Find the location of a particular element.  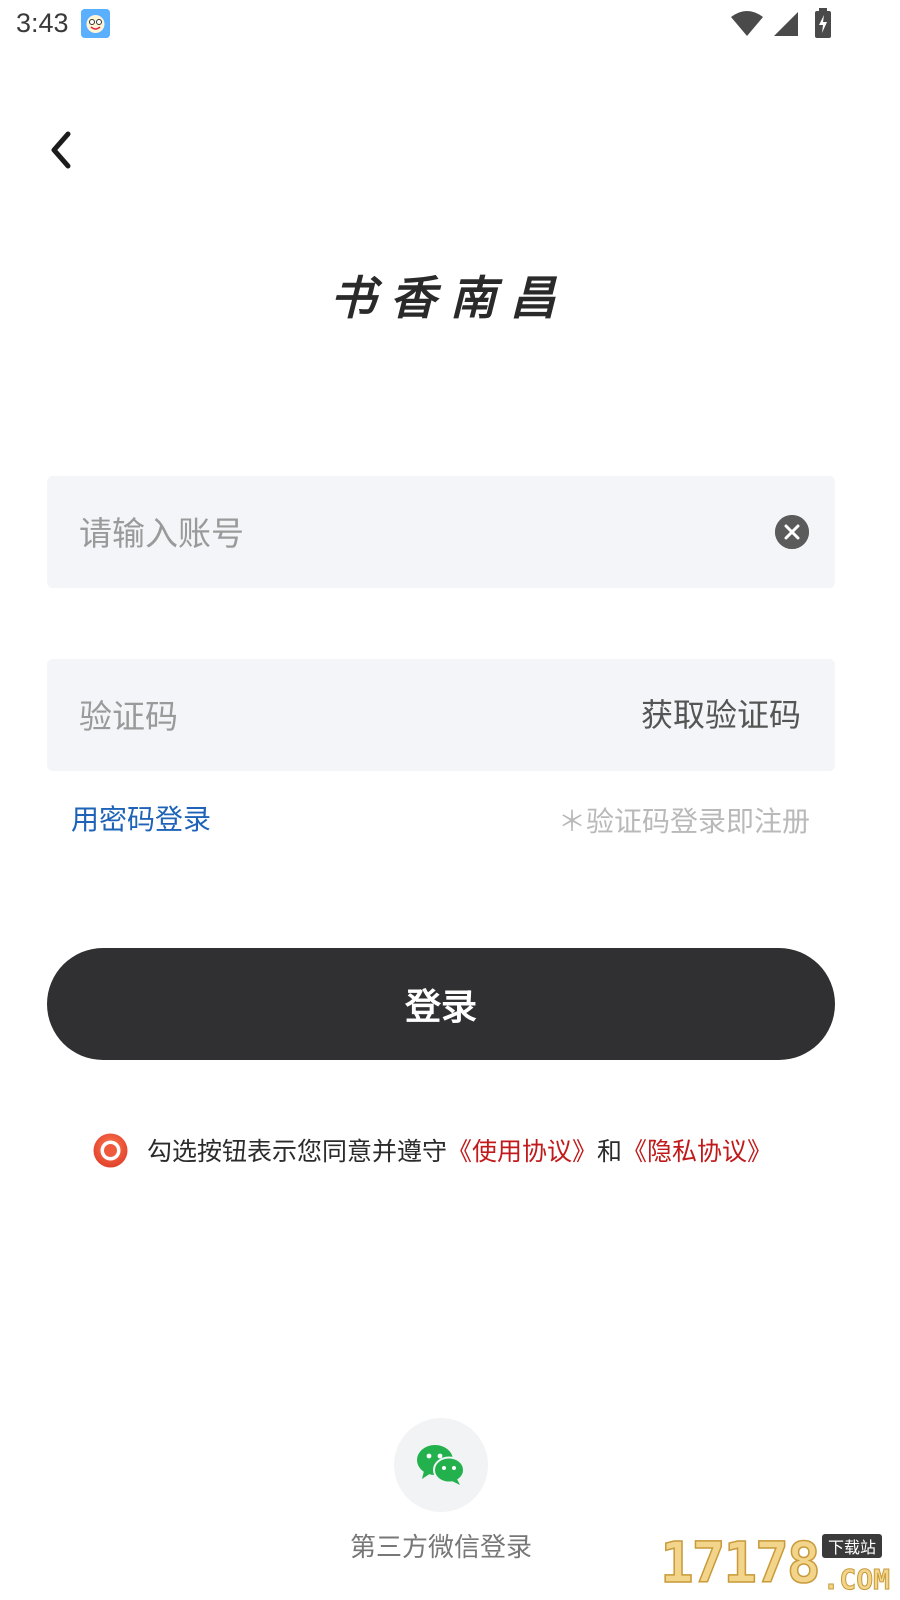

app-logo-text: 书香南昌 is located at coordinates (450, 298).